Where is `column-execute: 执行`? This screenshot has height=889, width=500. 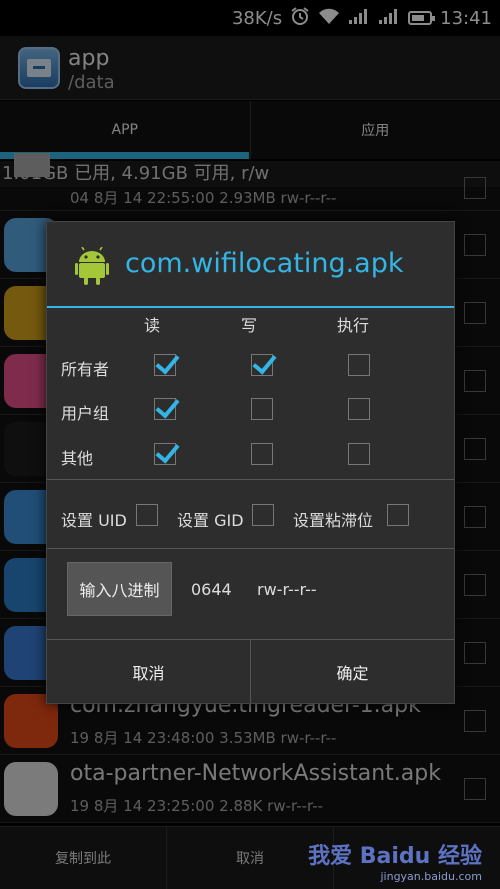 column-execute: 执行 is located at coordinates (353, 325).